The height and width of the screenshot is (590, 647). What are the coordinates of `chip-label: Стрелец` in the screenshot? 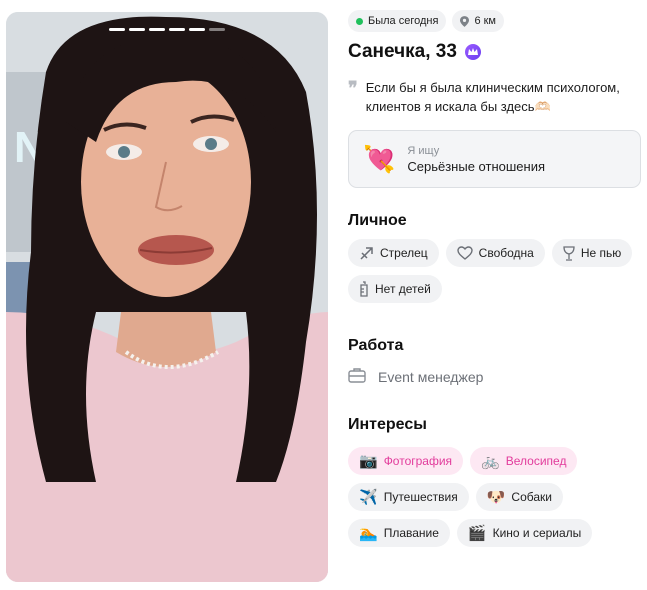 It's located at (404, 253).